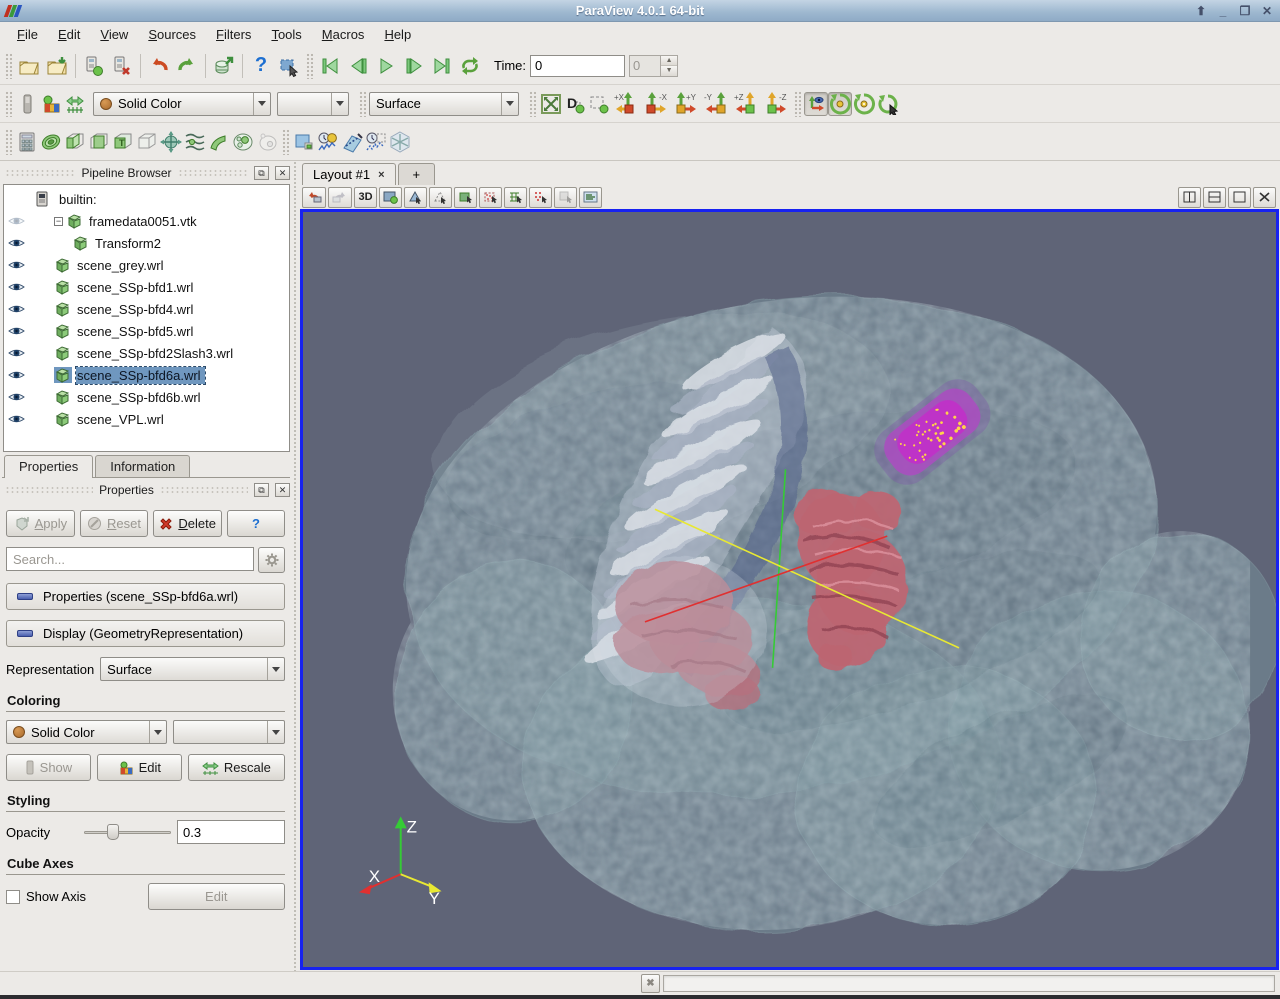 Image resolution: width=1280 pixels, height=999 pixels. I want to click on calculator-button, so click(27, 142).